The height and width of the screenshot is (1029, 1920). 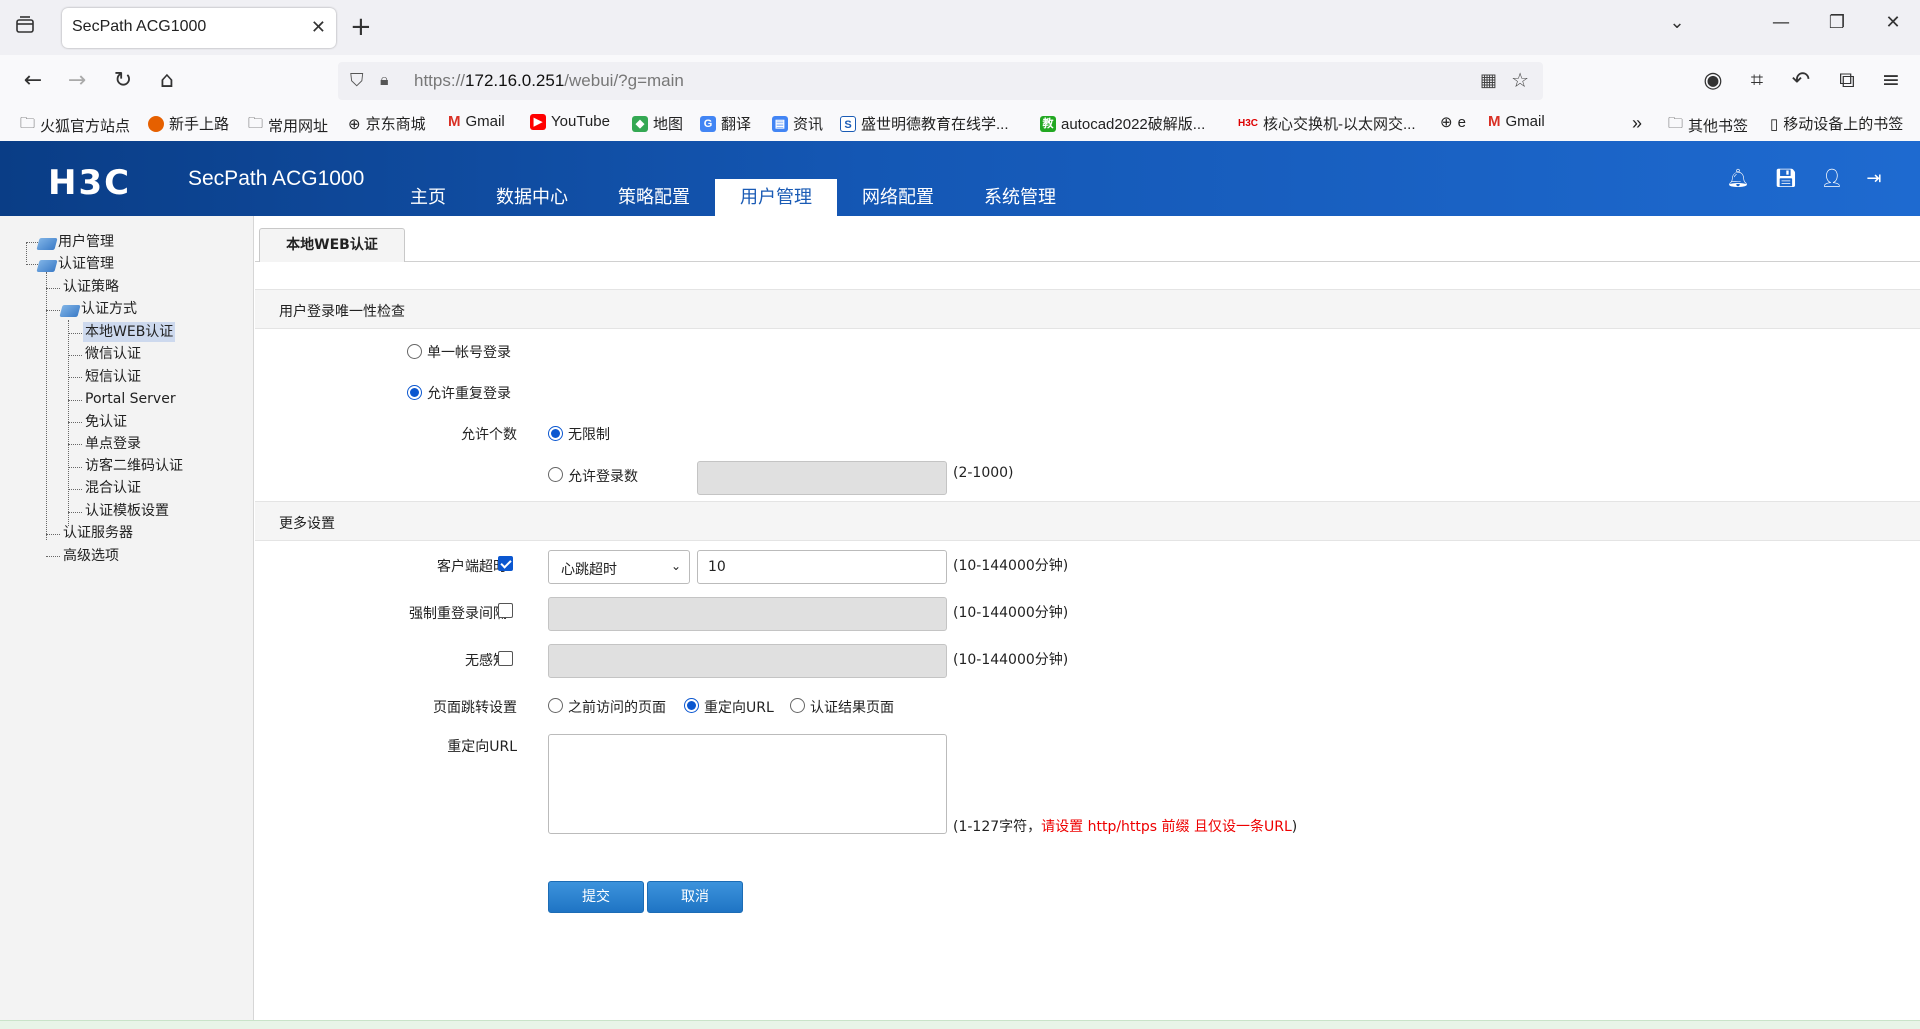 I want to click on allow-repeat-radio, so click(x=414, y=392).